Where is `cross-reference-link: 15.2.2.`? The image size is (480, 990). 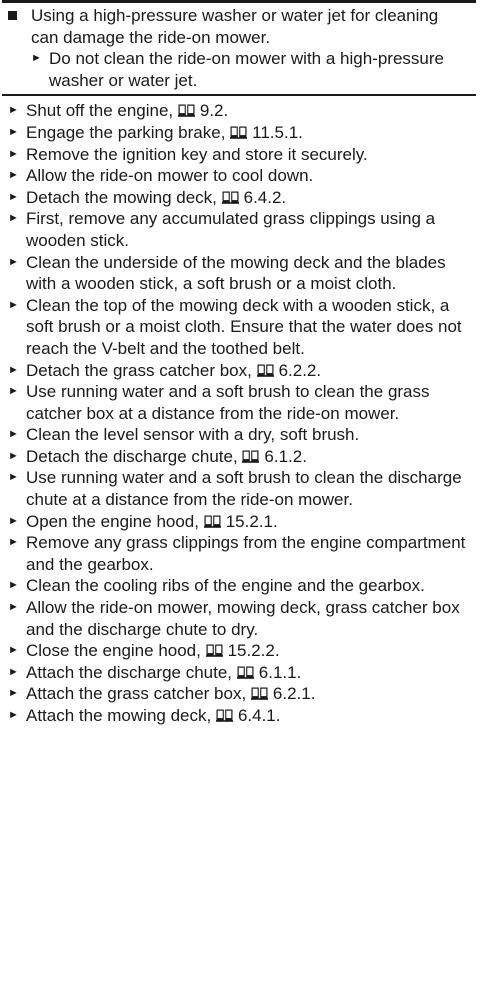 cross-reference-link: 15.2.2. is located at coordinates (242, 651).